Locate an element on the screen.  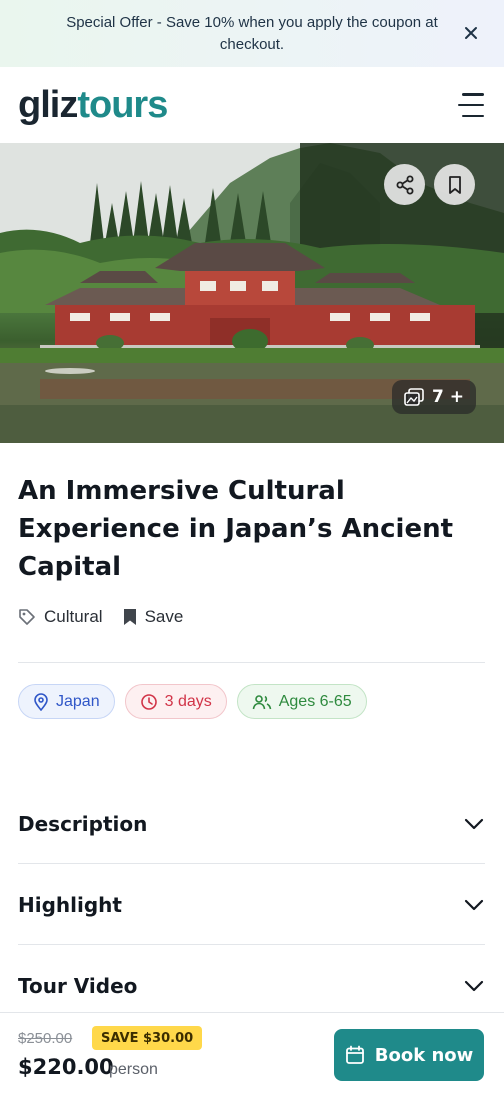
duration-chip: 3 days is located at coordinates (175, 701).